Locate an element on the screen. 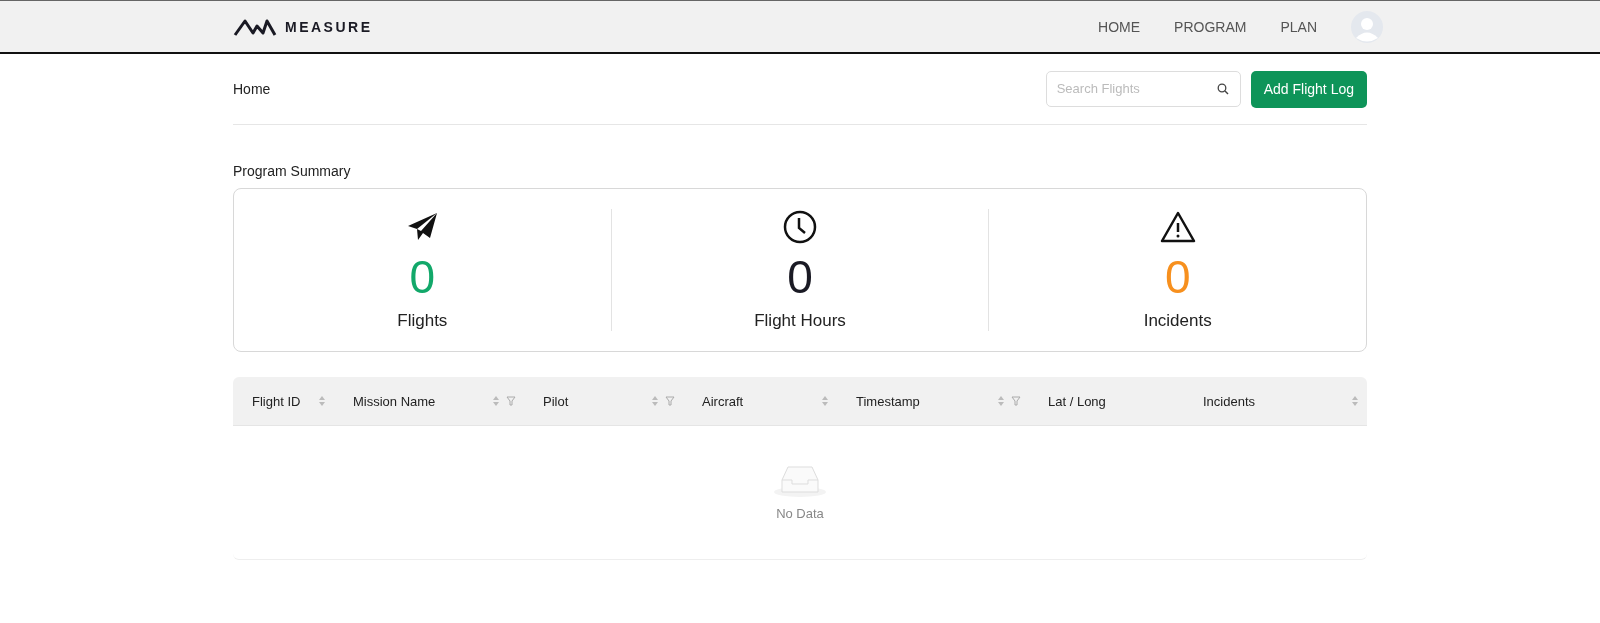 Image resolution: width=1600 pixels, height=623 pixels. column-header: Flight ID is located at coordinates (282, 401).